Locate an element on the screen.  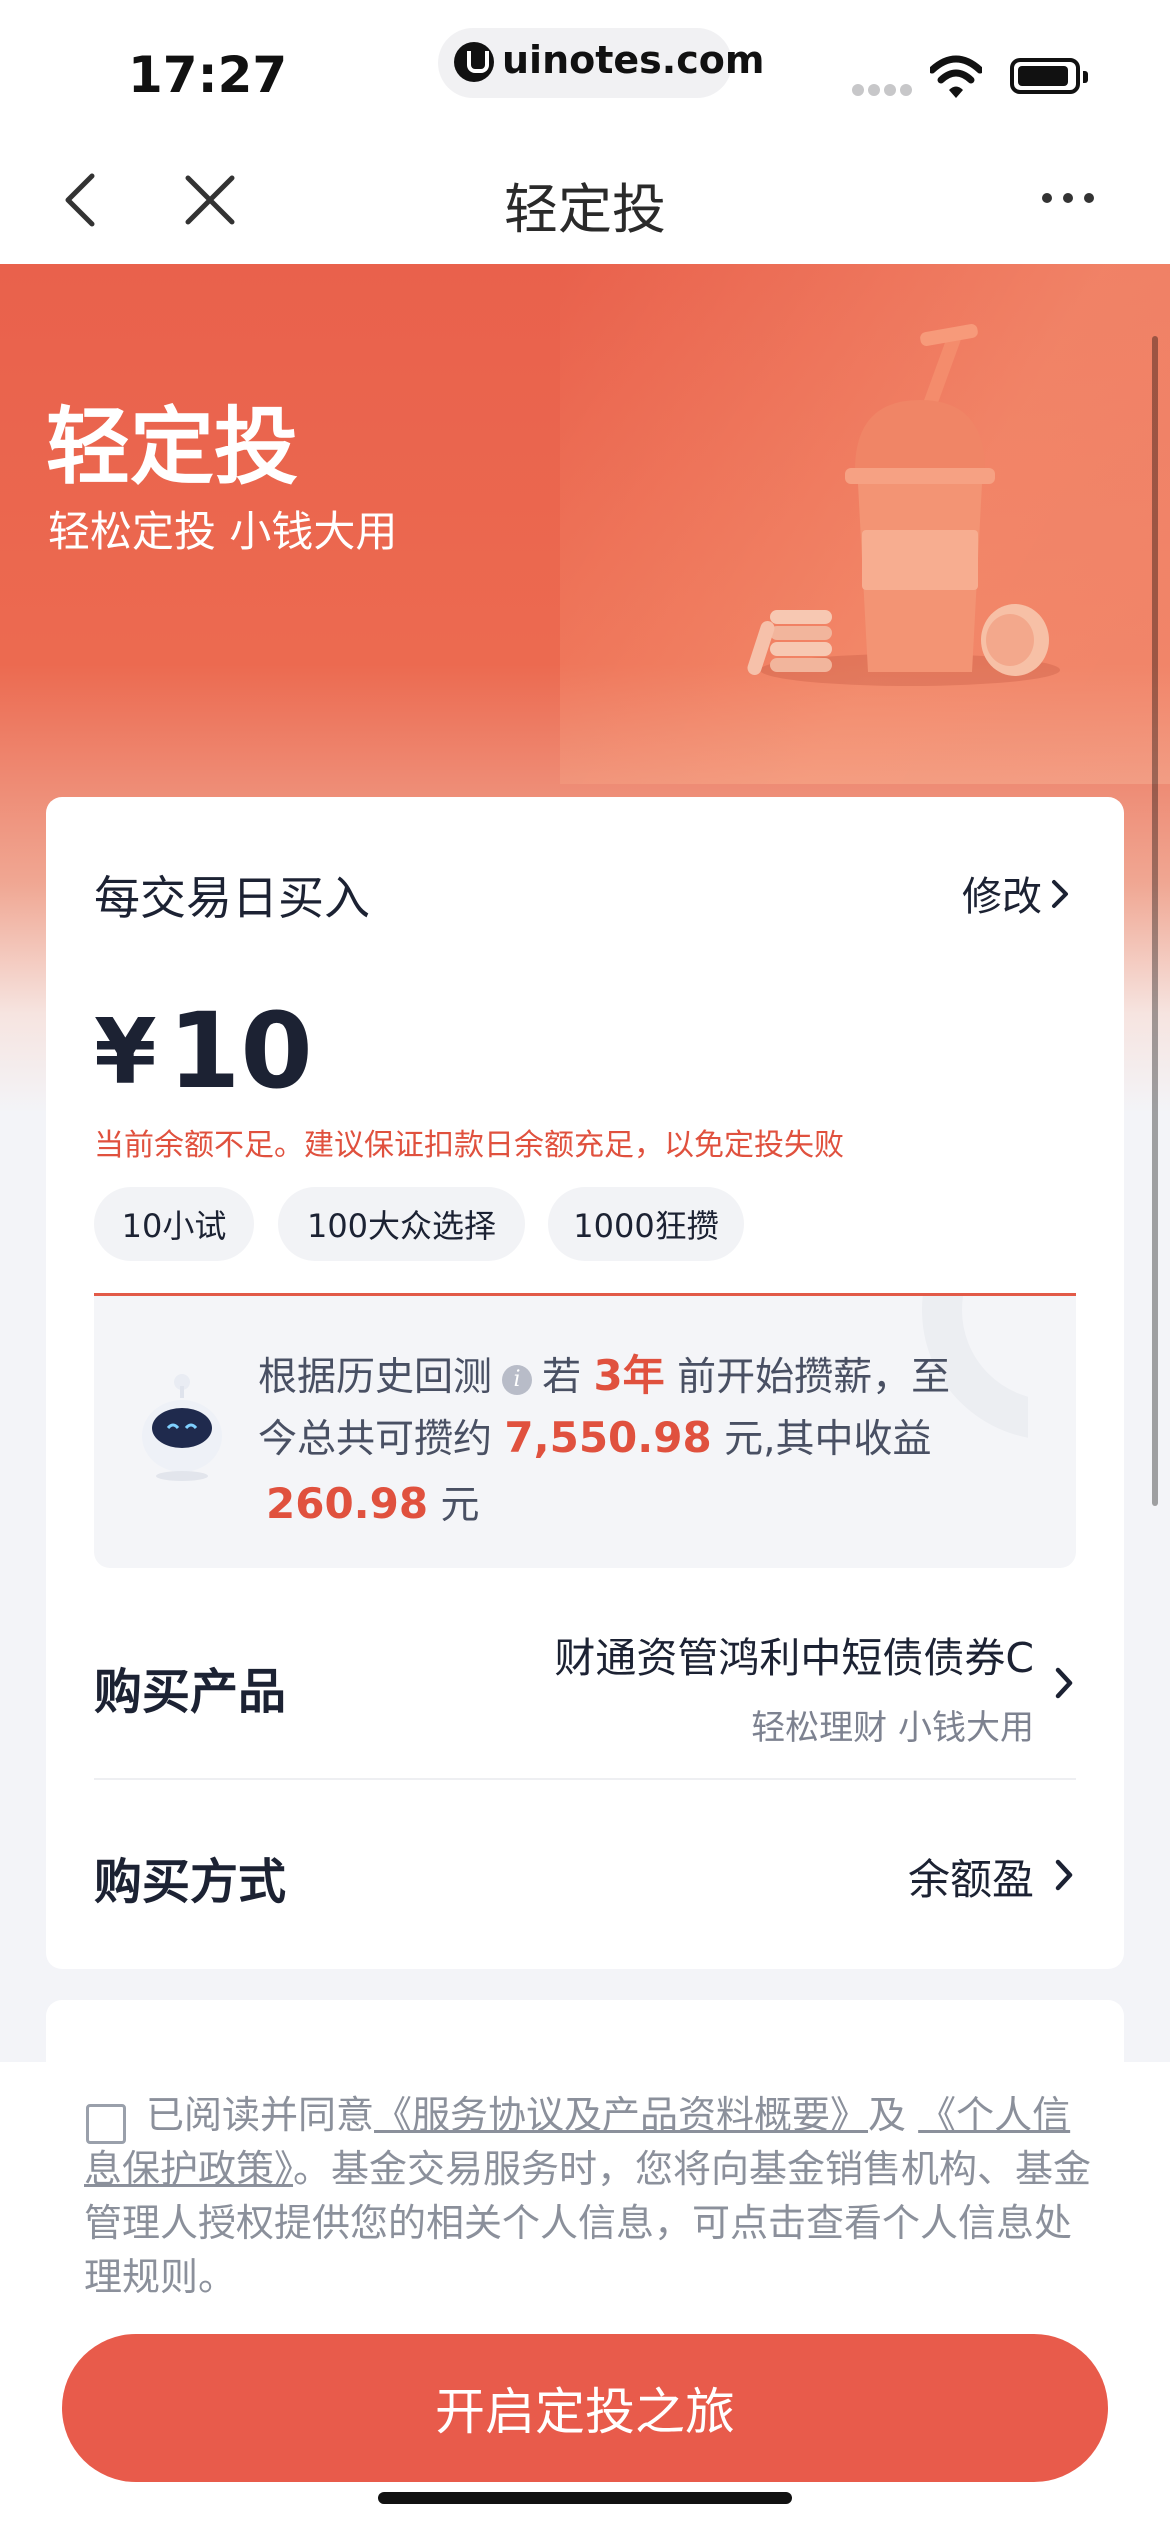
amount-value: 10 is located at coordinates (240, 1051).